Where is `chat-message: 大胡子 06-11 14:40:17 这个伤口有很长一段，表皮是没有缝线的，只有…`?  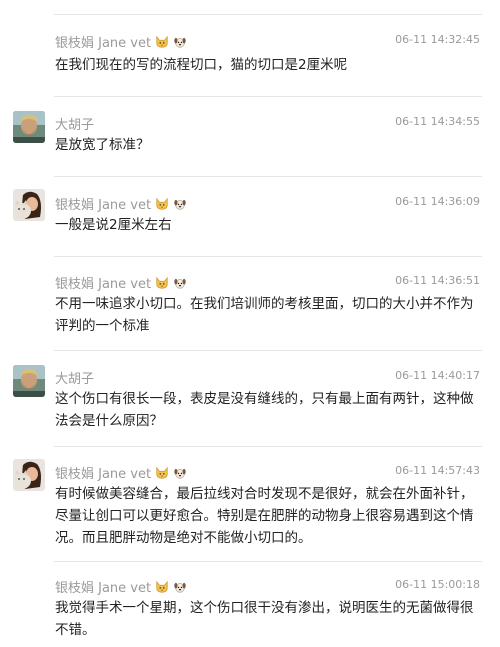 chat-message: 大胡子 06-11 14:40:17 这个伤口有很长一段，表皮是没有缝线的，只有… is located at coordinates (250, 398).